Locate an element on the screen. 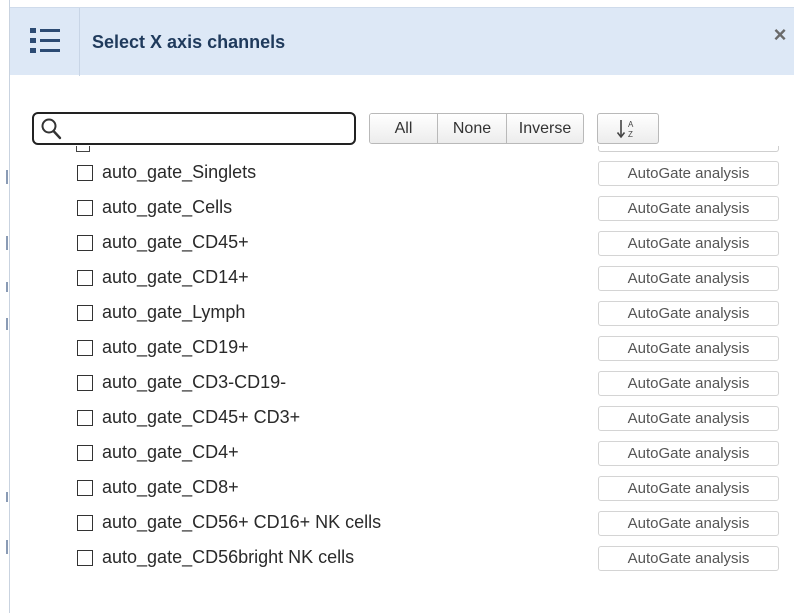 This screenshot has height=613, width=794. sort-alphabetical-button: A Z is located at coordinates (628, 128).